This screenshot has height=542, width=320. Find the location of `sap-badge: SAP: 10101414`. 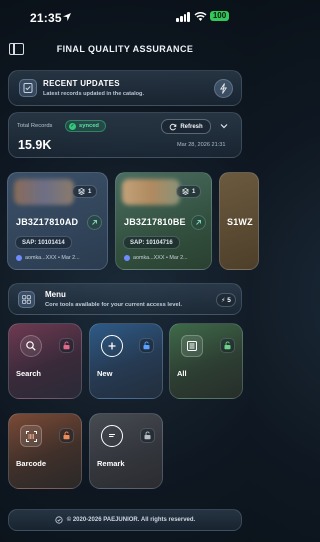

sap-badge: SAP: 10101414 is located at coordinates (43, 242).